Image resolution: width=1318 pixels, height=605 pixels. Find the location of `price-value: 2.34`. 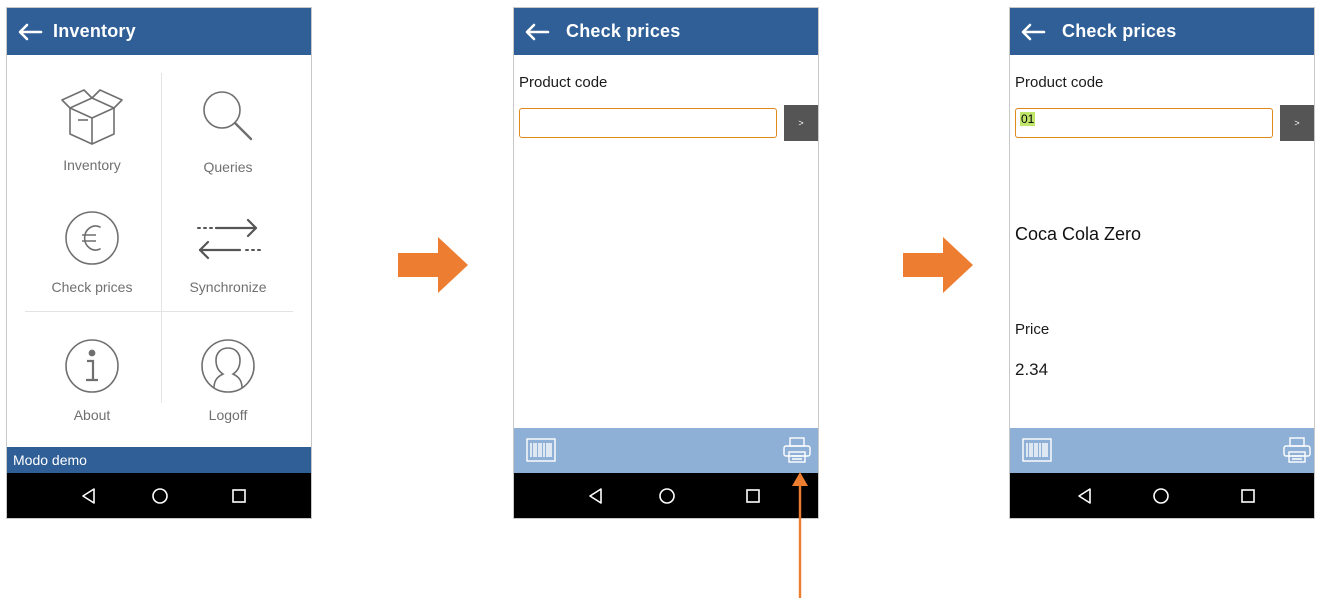

price-value: 2.34 is located at coordinates (1032, 369).